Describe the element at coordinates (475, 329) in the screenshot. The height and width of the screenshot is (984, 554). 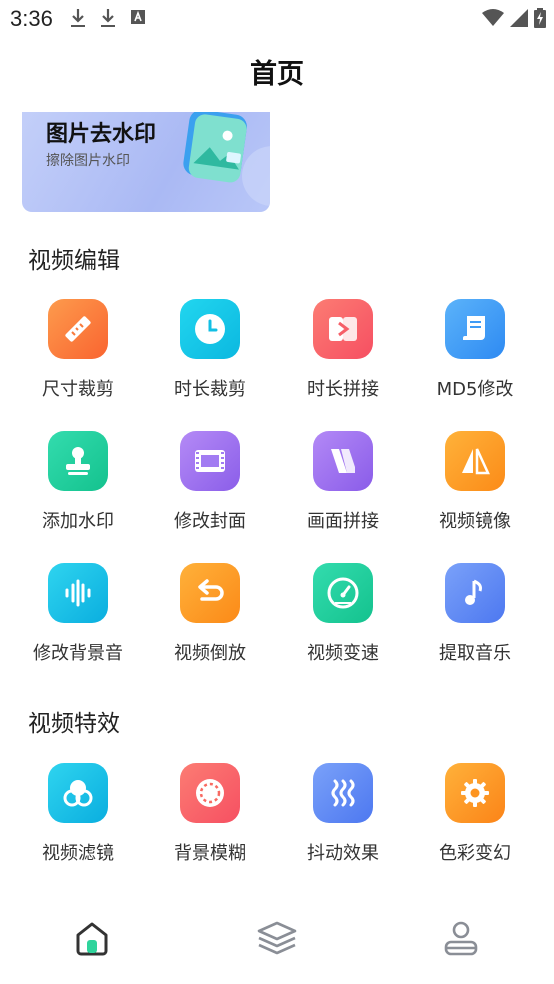
I see `document-icon` at that location.